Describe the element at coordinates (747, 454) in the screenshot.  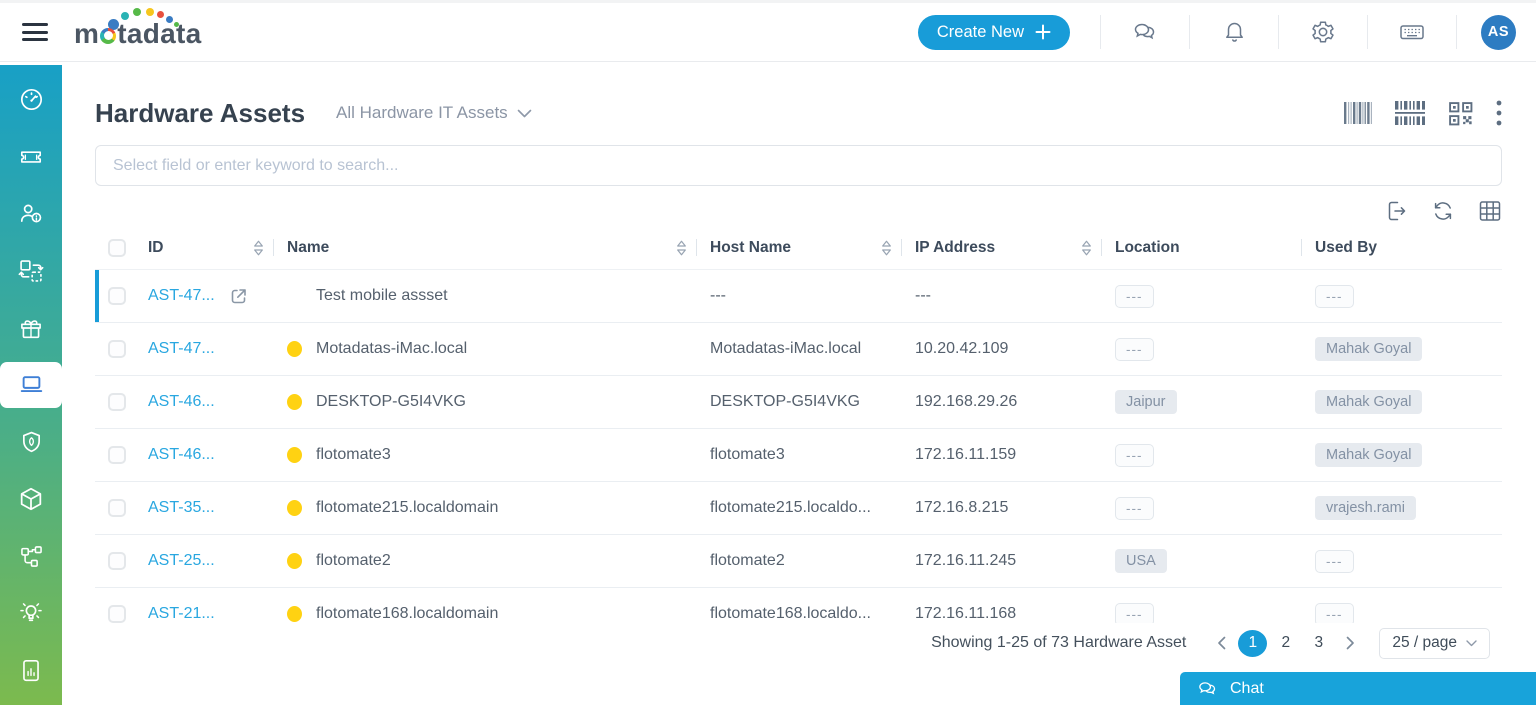
I see `host-name: flotomate3` at that location.